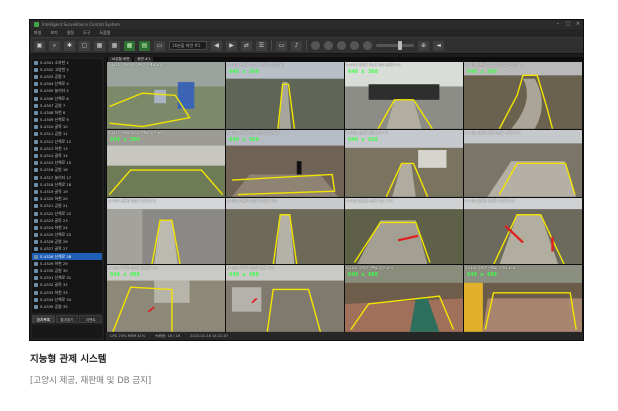  Describe the element at coordinates (144, 45) in the screenshot. I see `layout-custom-icon: ▤` at that location.